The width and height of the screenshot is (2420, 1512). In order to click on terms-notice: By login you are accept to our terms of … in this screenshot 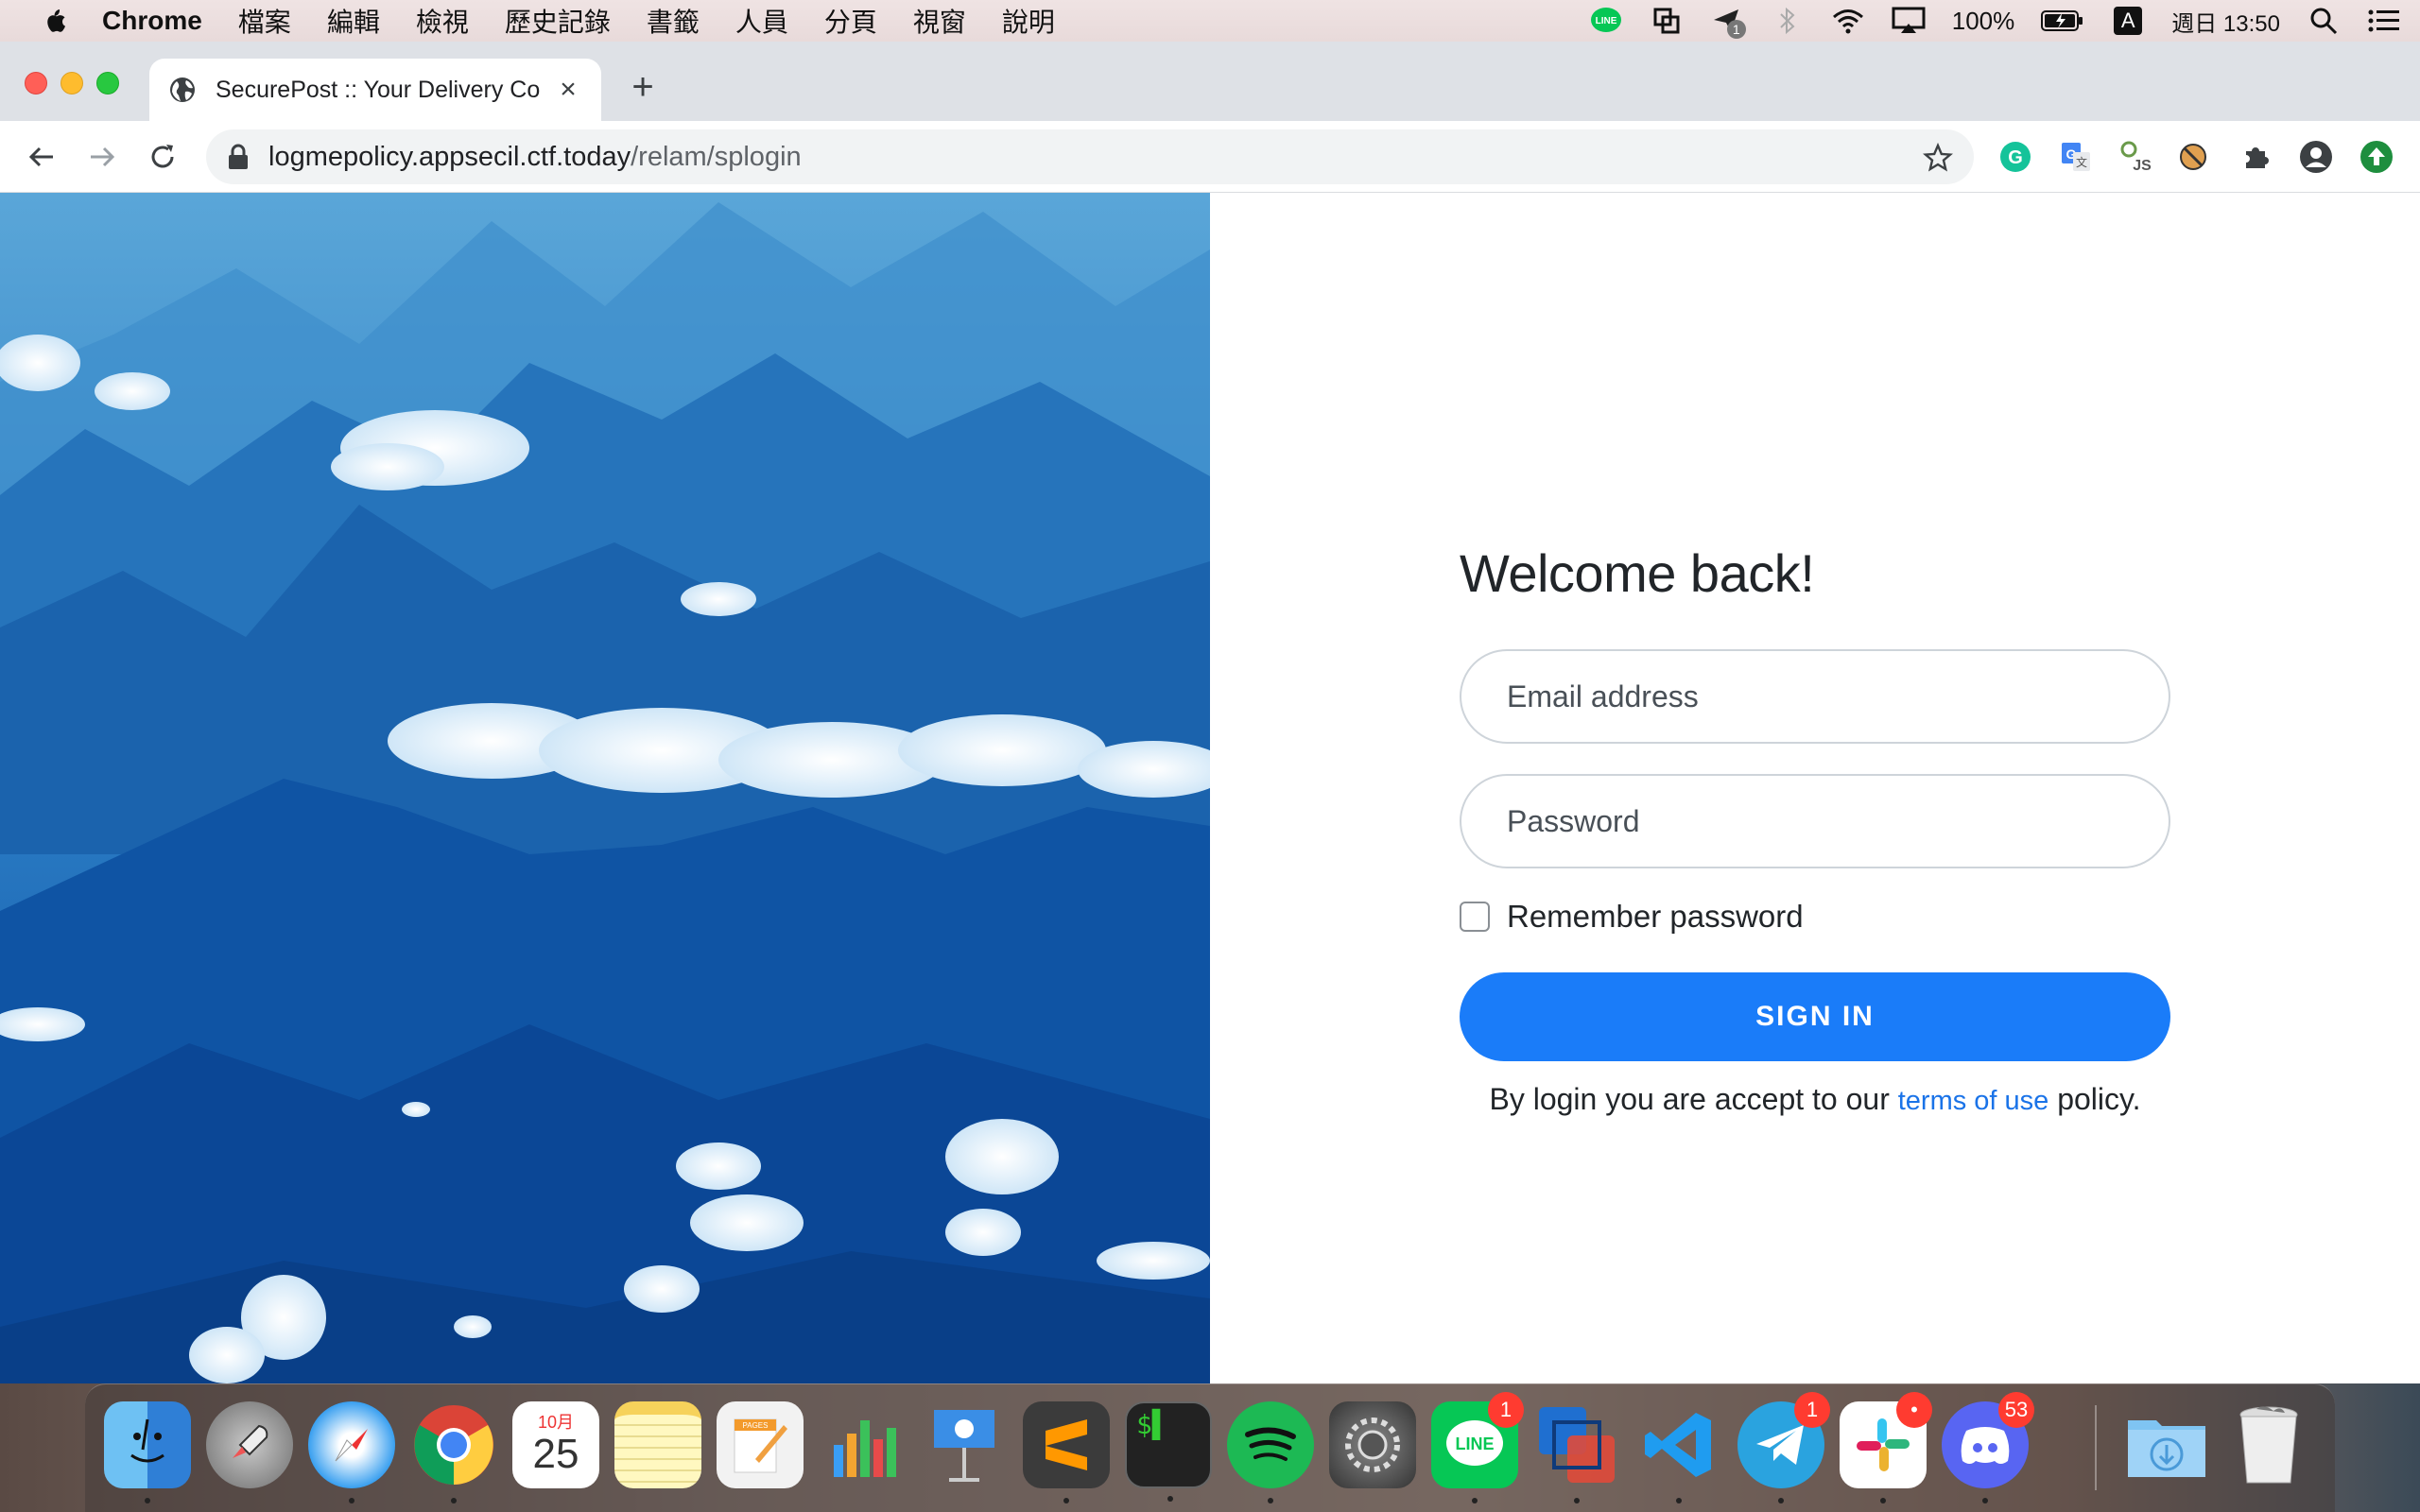, I will do `click(1815, 1099)`.